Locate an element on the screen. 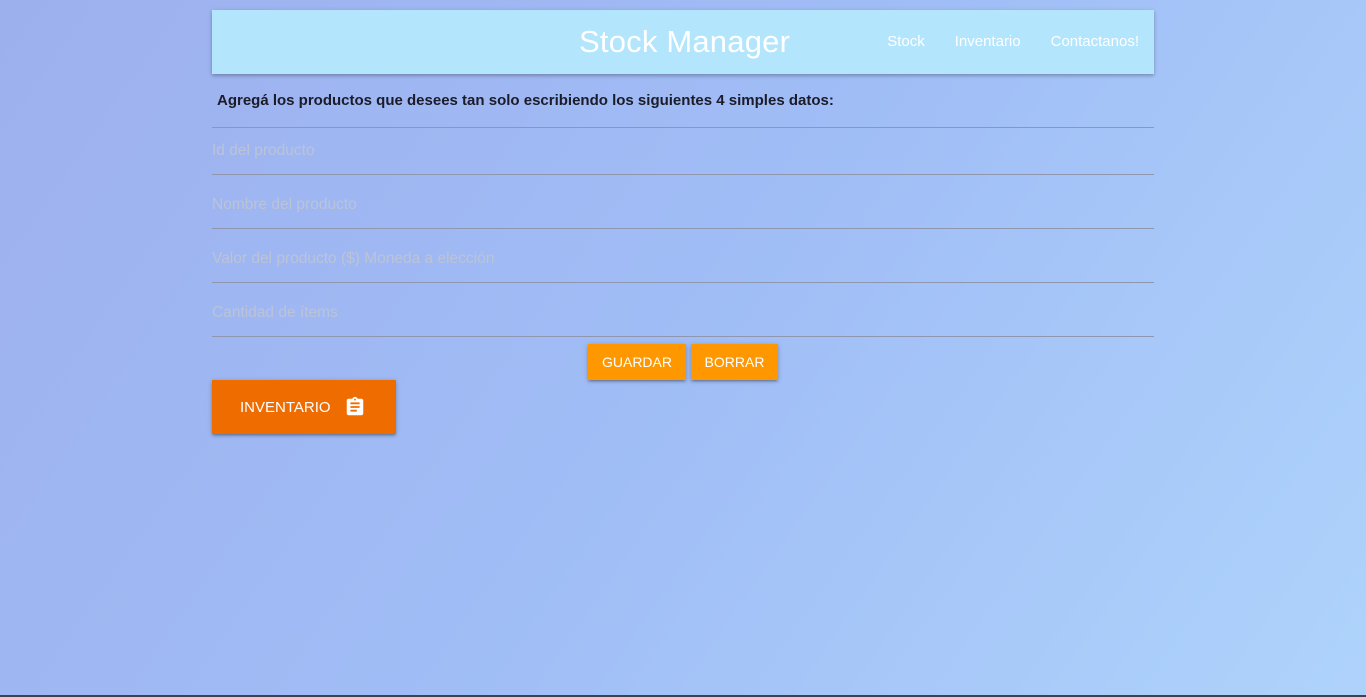 Image resolution: width=1366 pixels, height=697 pixels. item-quantity-field is located at coordinates (683, 313).